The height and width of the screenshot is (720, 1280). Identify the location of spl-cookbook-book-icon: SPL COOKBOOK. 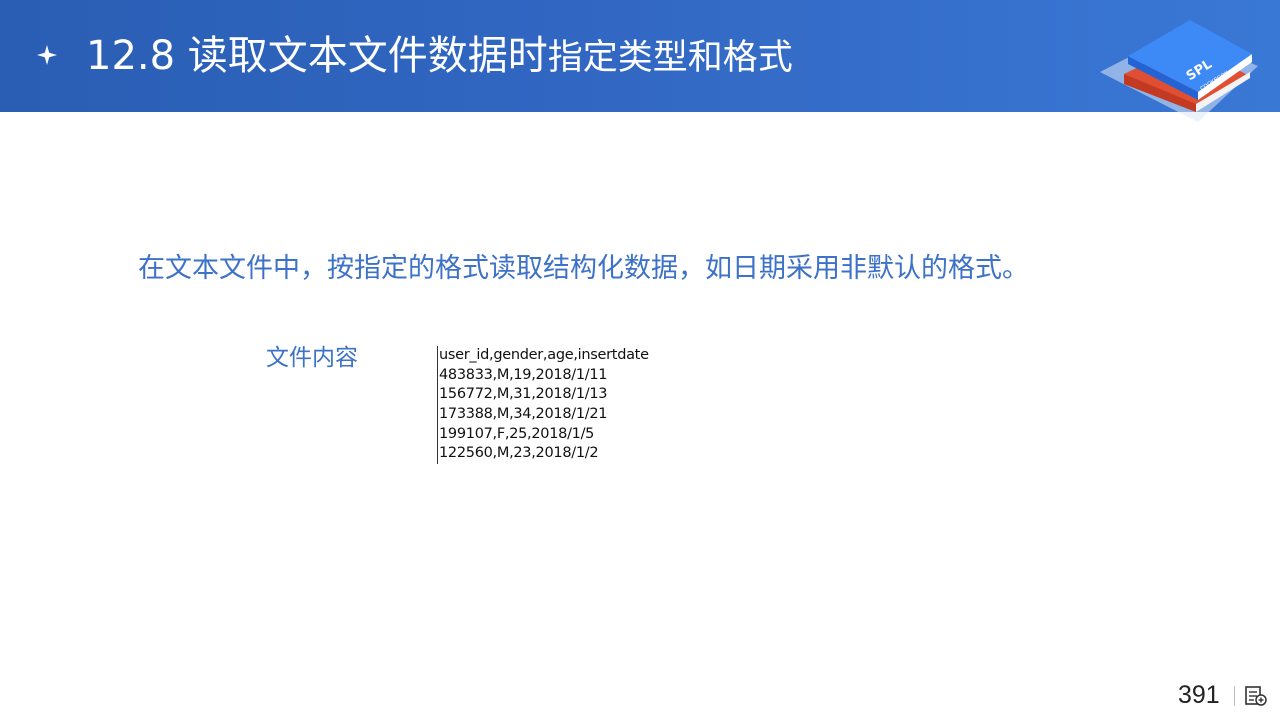
(1179, 71).